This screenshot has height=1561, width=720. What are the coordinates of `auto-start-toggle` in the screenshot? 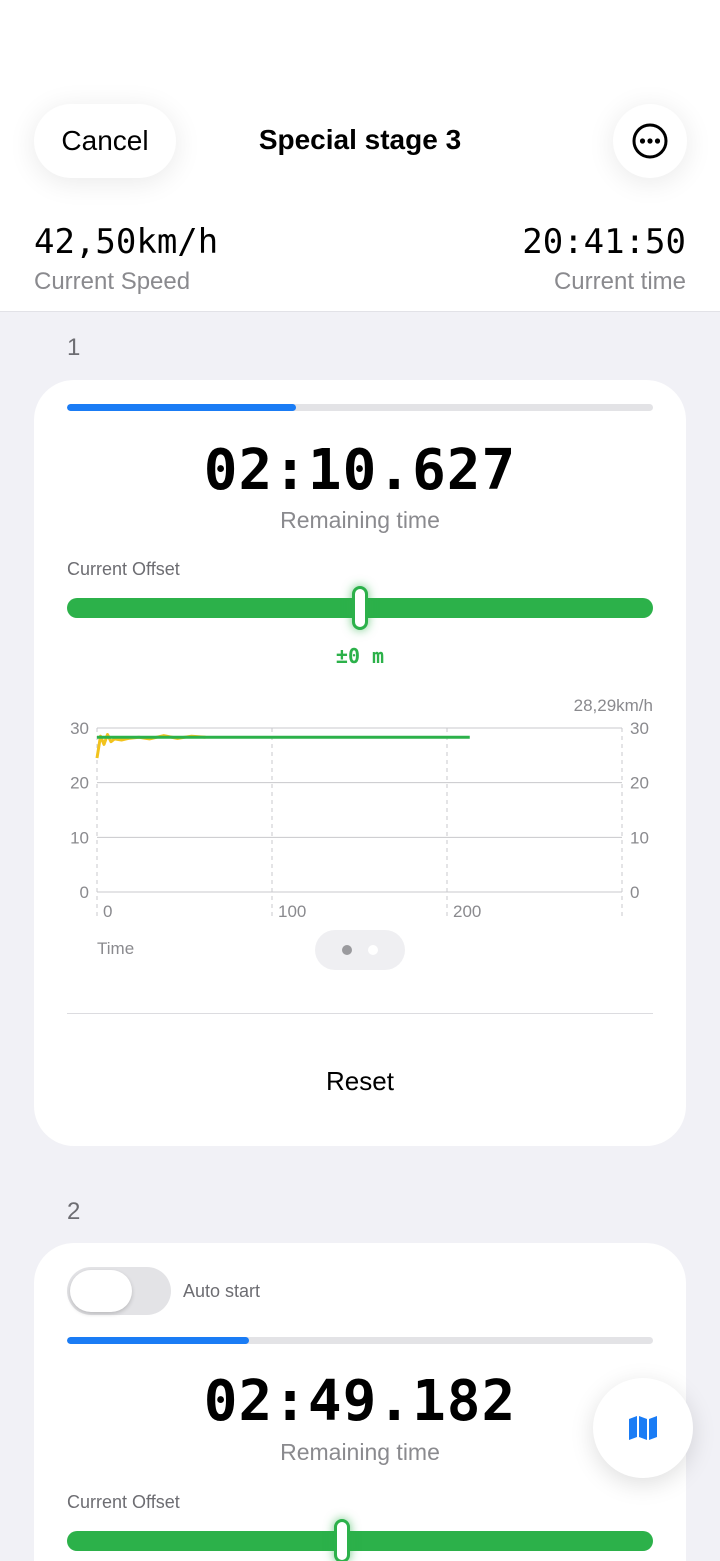 It's located at (119, 1291).